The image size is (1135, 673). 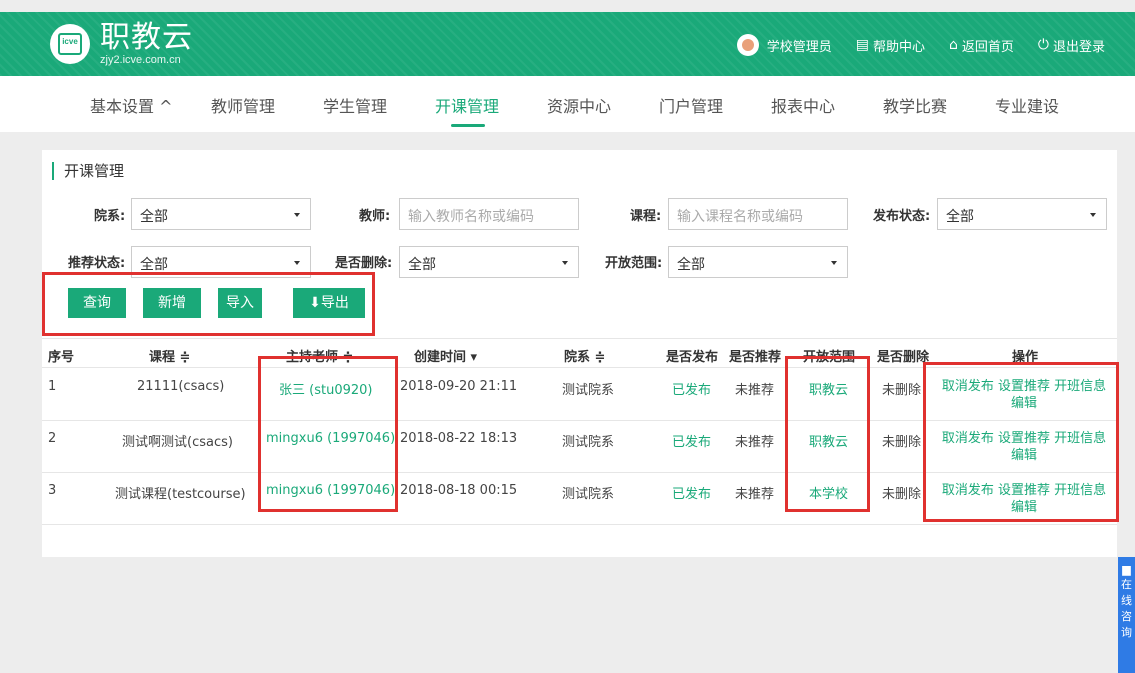 I want to click on course-search-input: 输入课程名称或编码, so click(x=758, y=214).